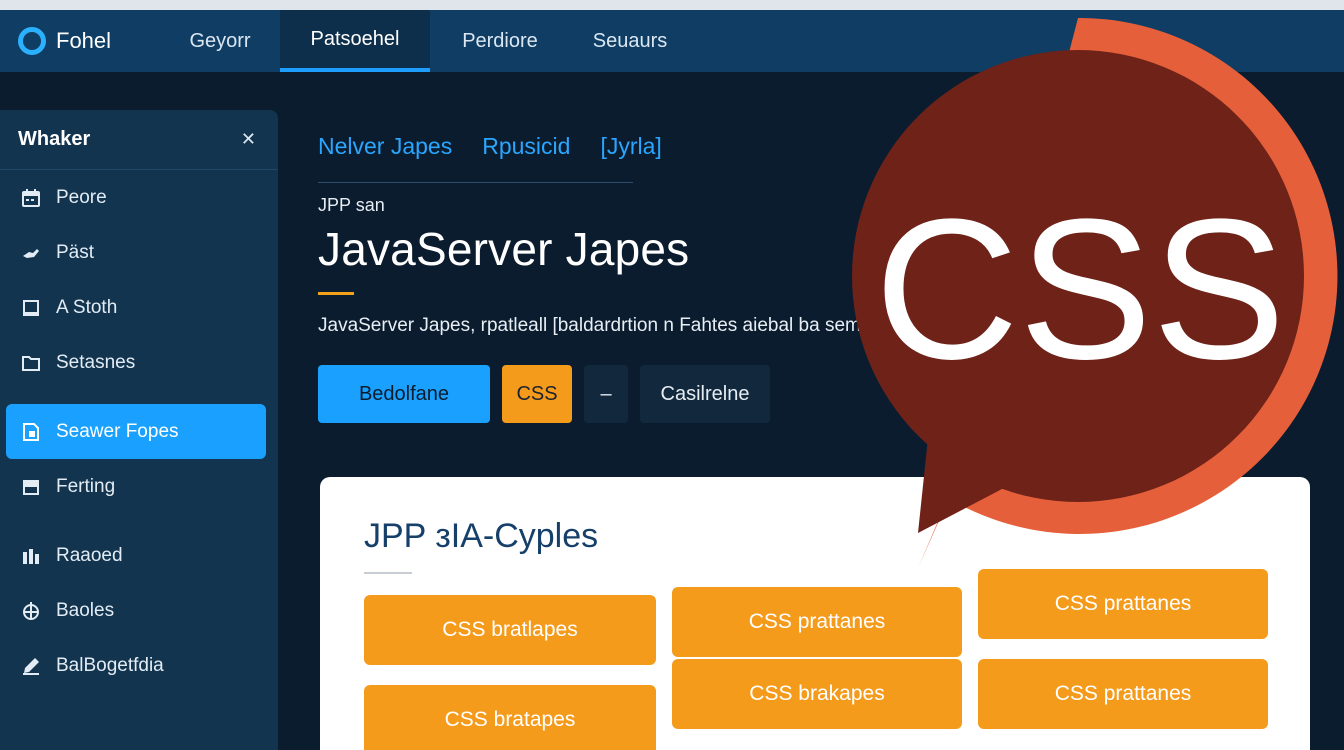 This screenshot has height=750, width=1344. I want to click on breadcrumb-item-2: Rpusicid, so click(526, 146).